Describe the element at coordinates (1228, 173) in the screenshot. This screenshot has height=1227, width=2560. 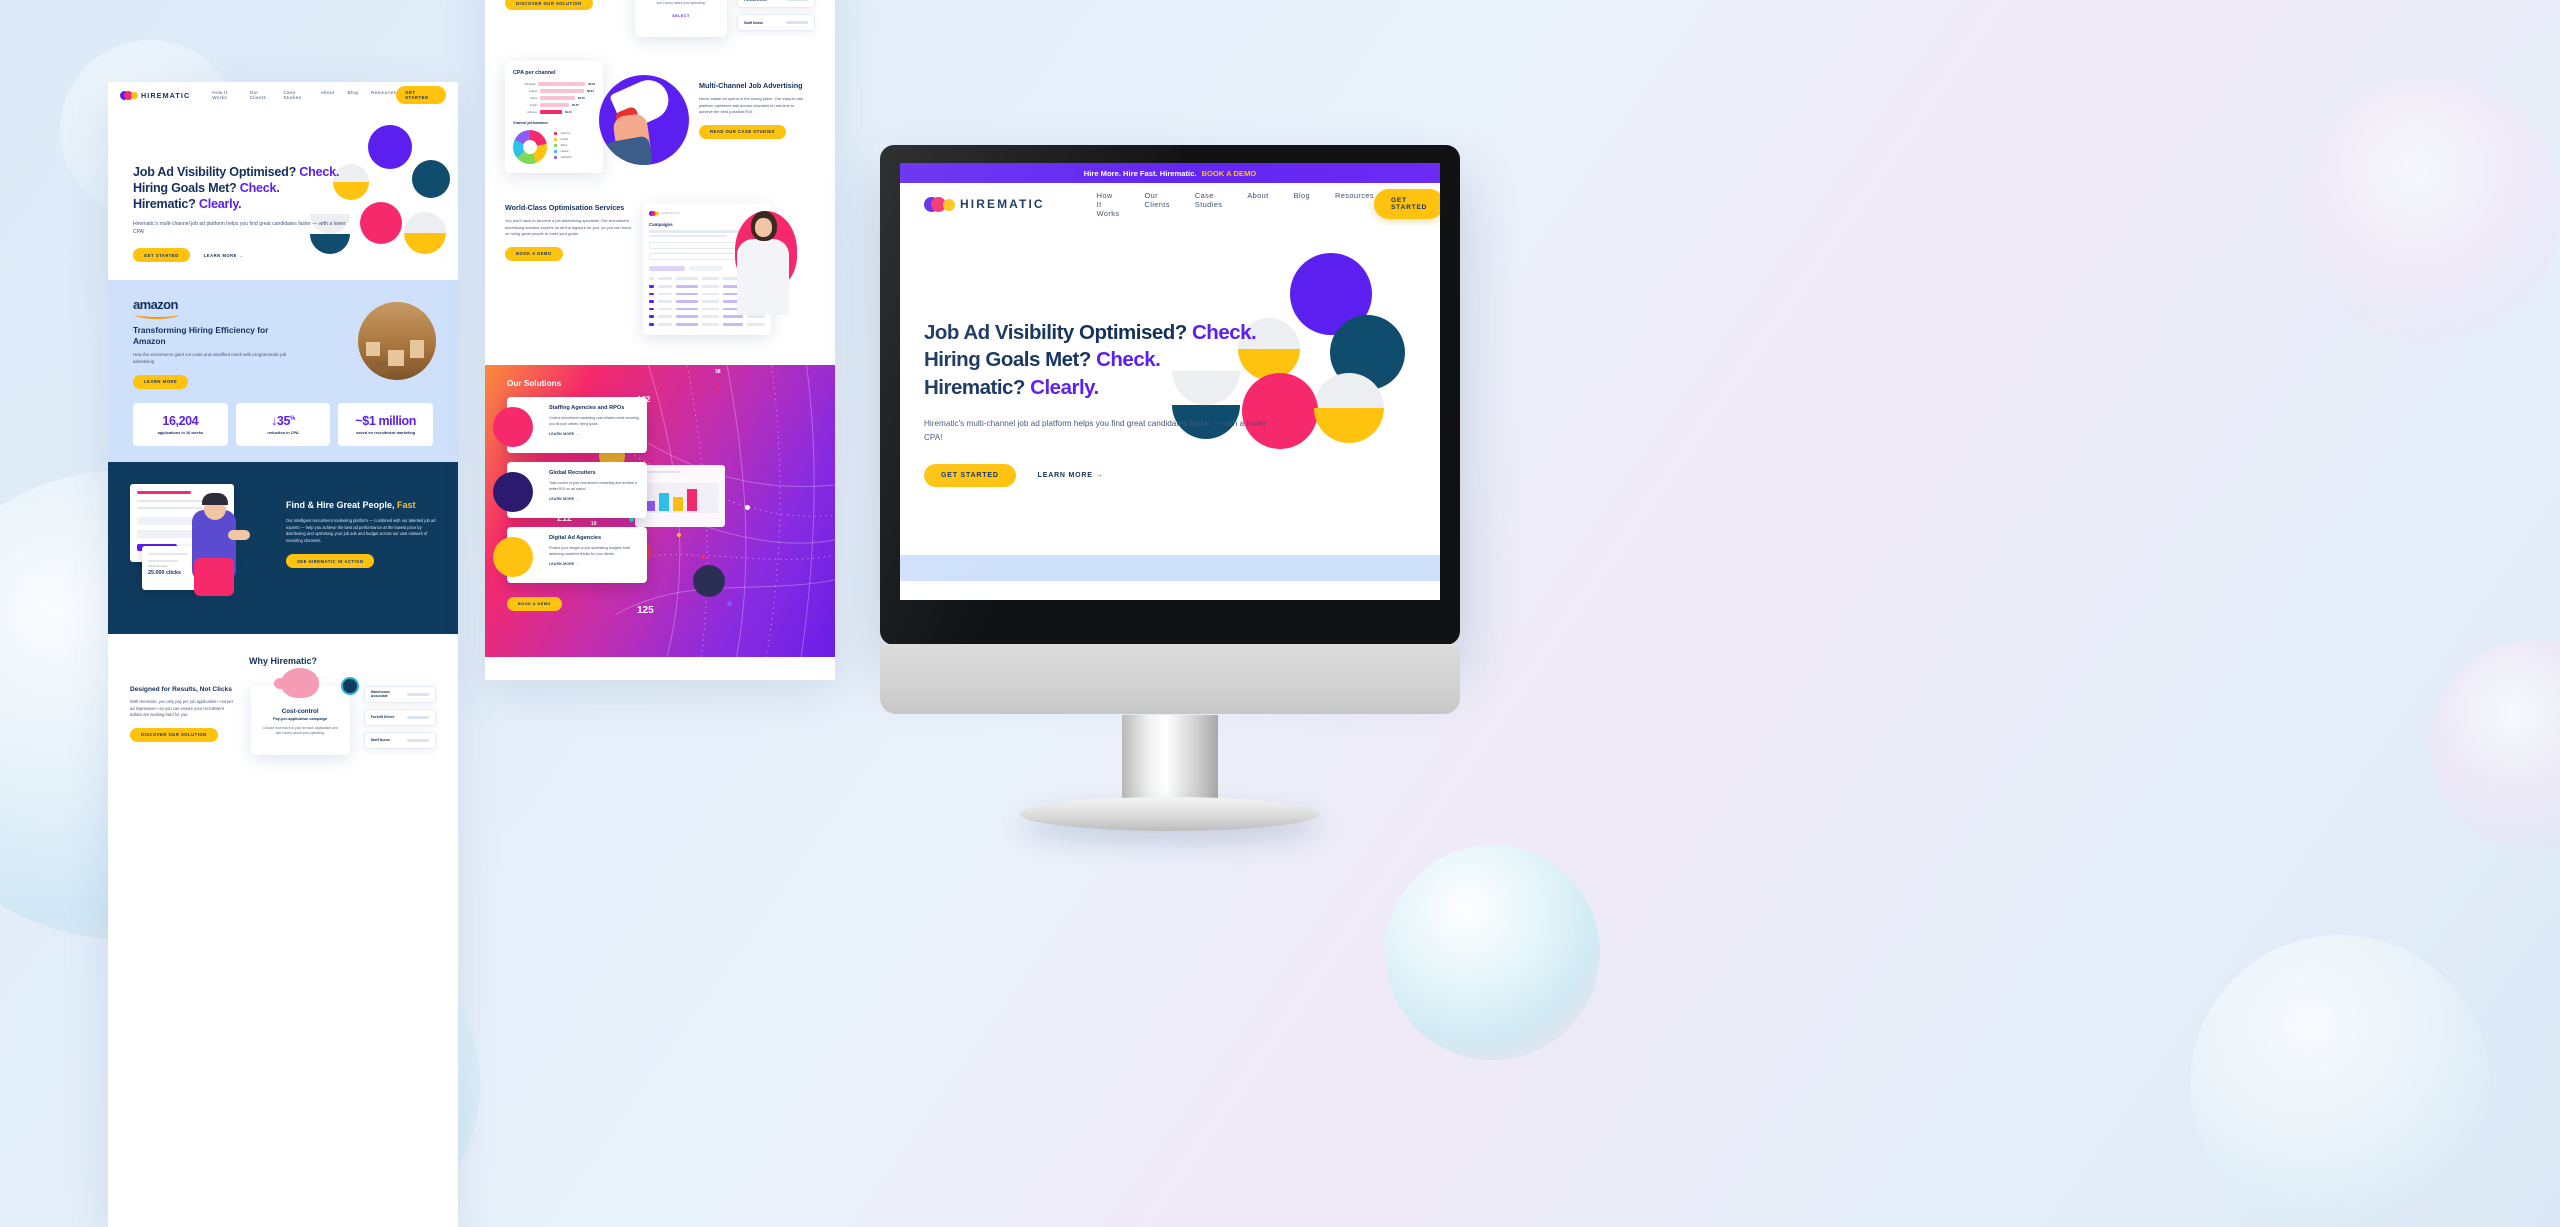
I see `banner-book-a-demo-link: BOOK A DEMO` at that location.